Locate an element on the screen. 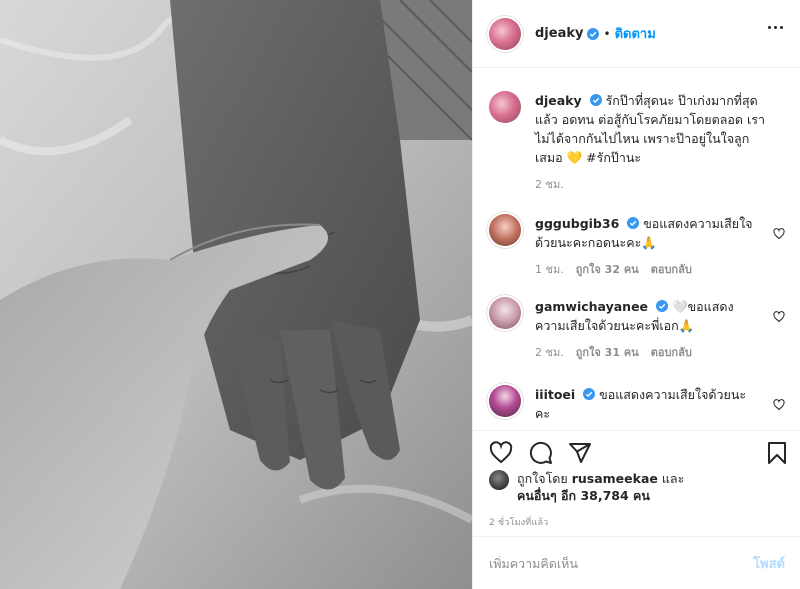 Image resolution: width=800 pixels, height=589 pixels. post-header: djeaky • ติดตาม is located at coordinates (636, 34).